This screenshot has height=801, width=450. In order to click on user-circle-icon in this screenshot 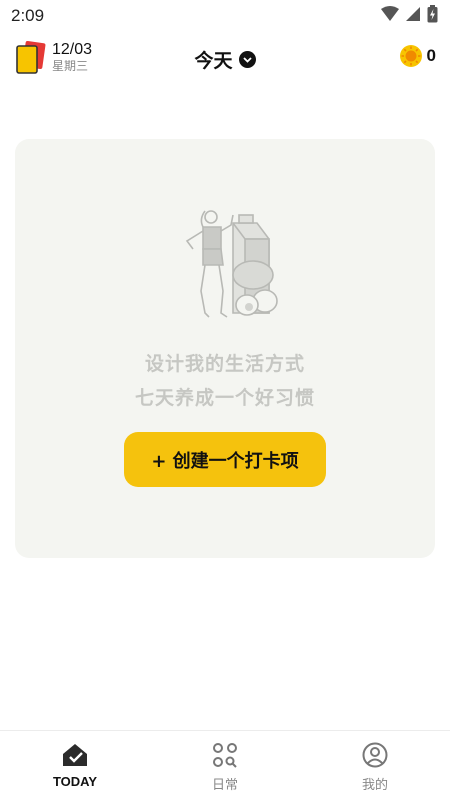, I will do `click(375, 755)`.